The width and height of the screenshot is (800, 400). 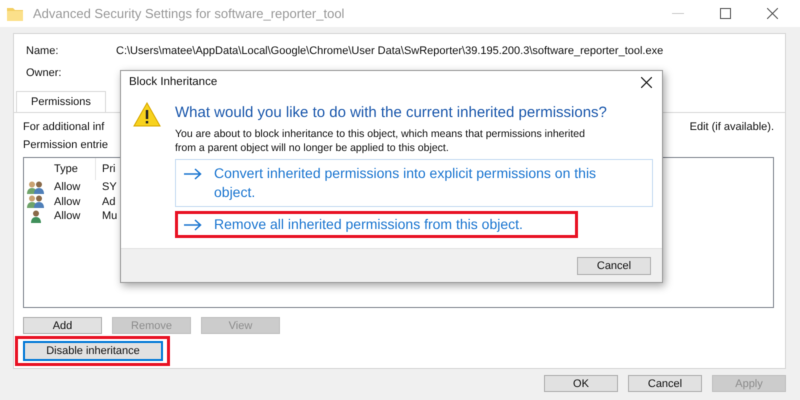 I want to click on cancel-button: Cancel, so click(x=614, y=265).